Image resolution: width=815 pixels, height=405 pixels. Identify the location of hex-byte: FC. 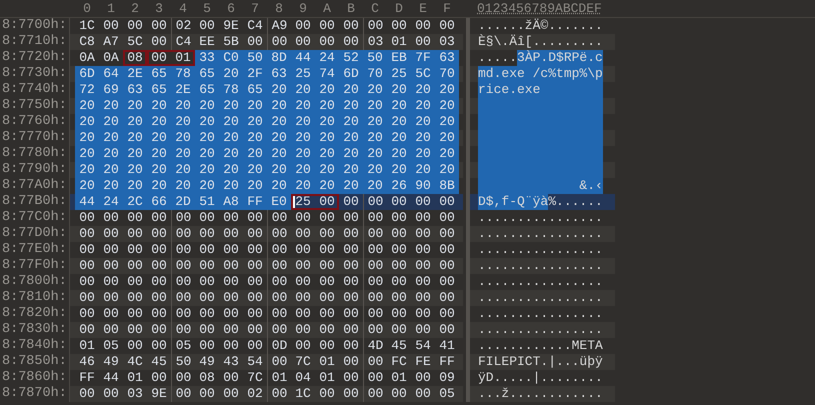
(399, 362).